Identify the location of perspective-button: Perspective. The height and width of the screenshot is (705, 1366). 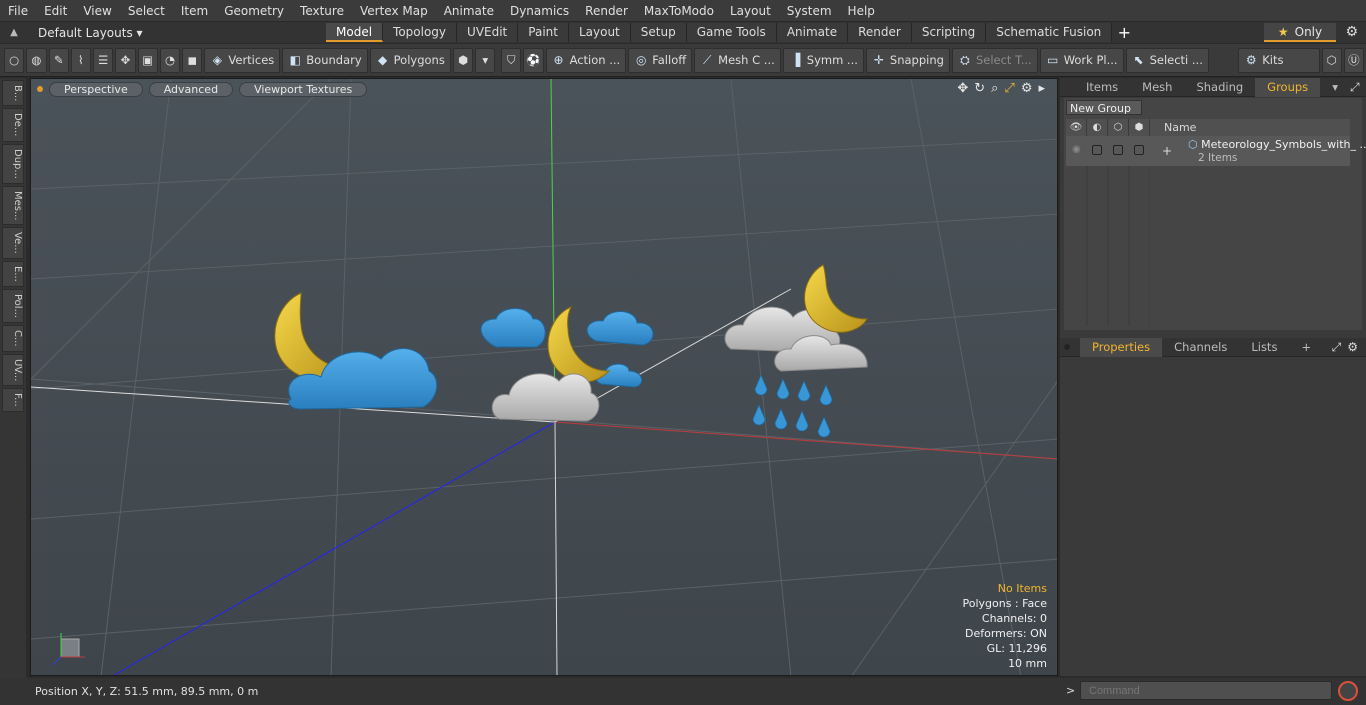
(96, 89).